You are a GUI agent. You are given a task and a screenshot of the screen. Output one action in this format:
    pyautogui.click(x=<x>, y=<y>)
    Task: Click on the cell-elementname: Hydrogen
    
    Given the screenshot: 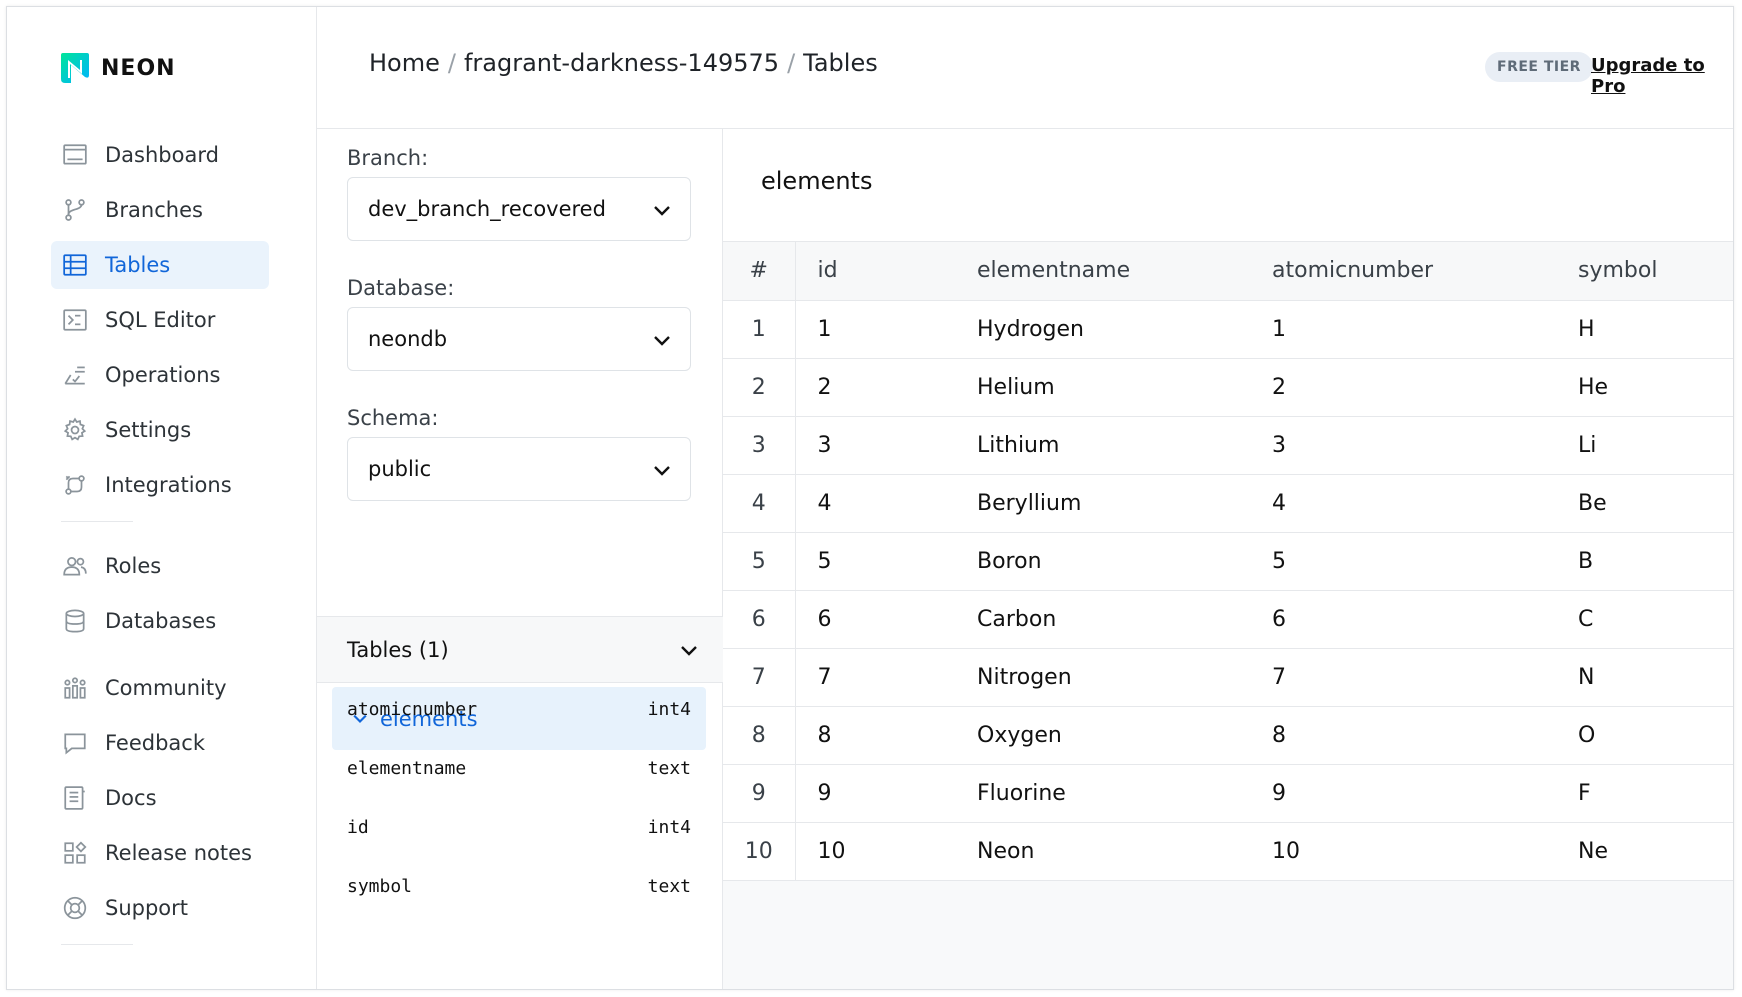 What is the action you would take?
    pyautogui.click(x=1124, y=329)
    